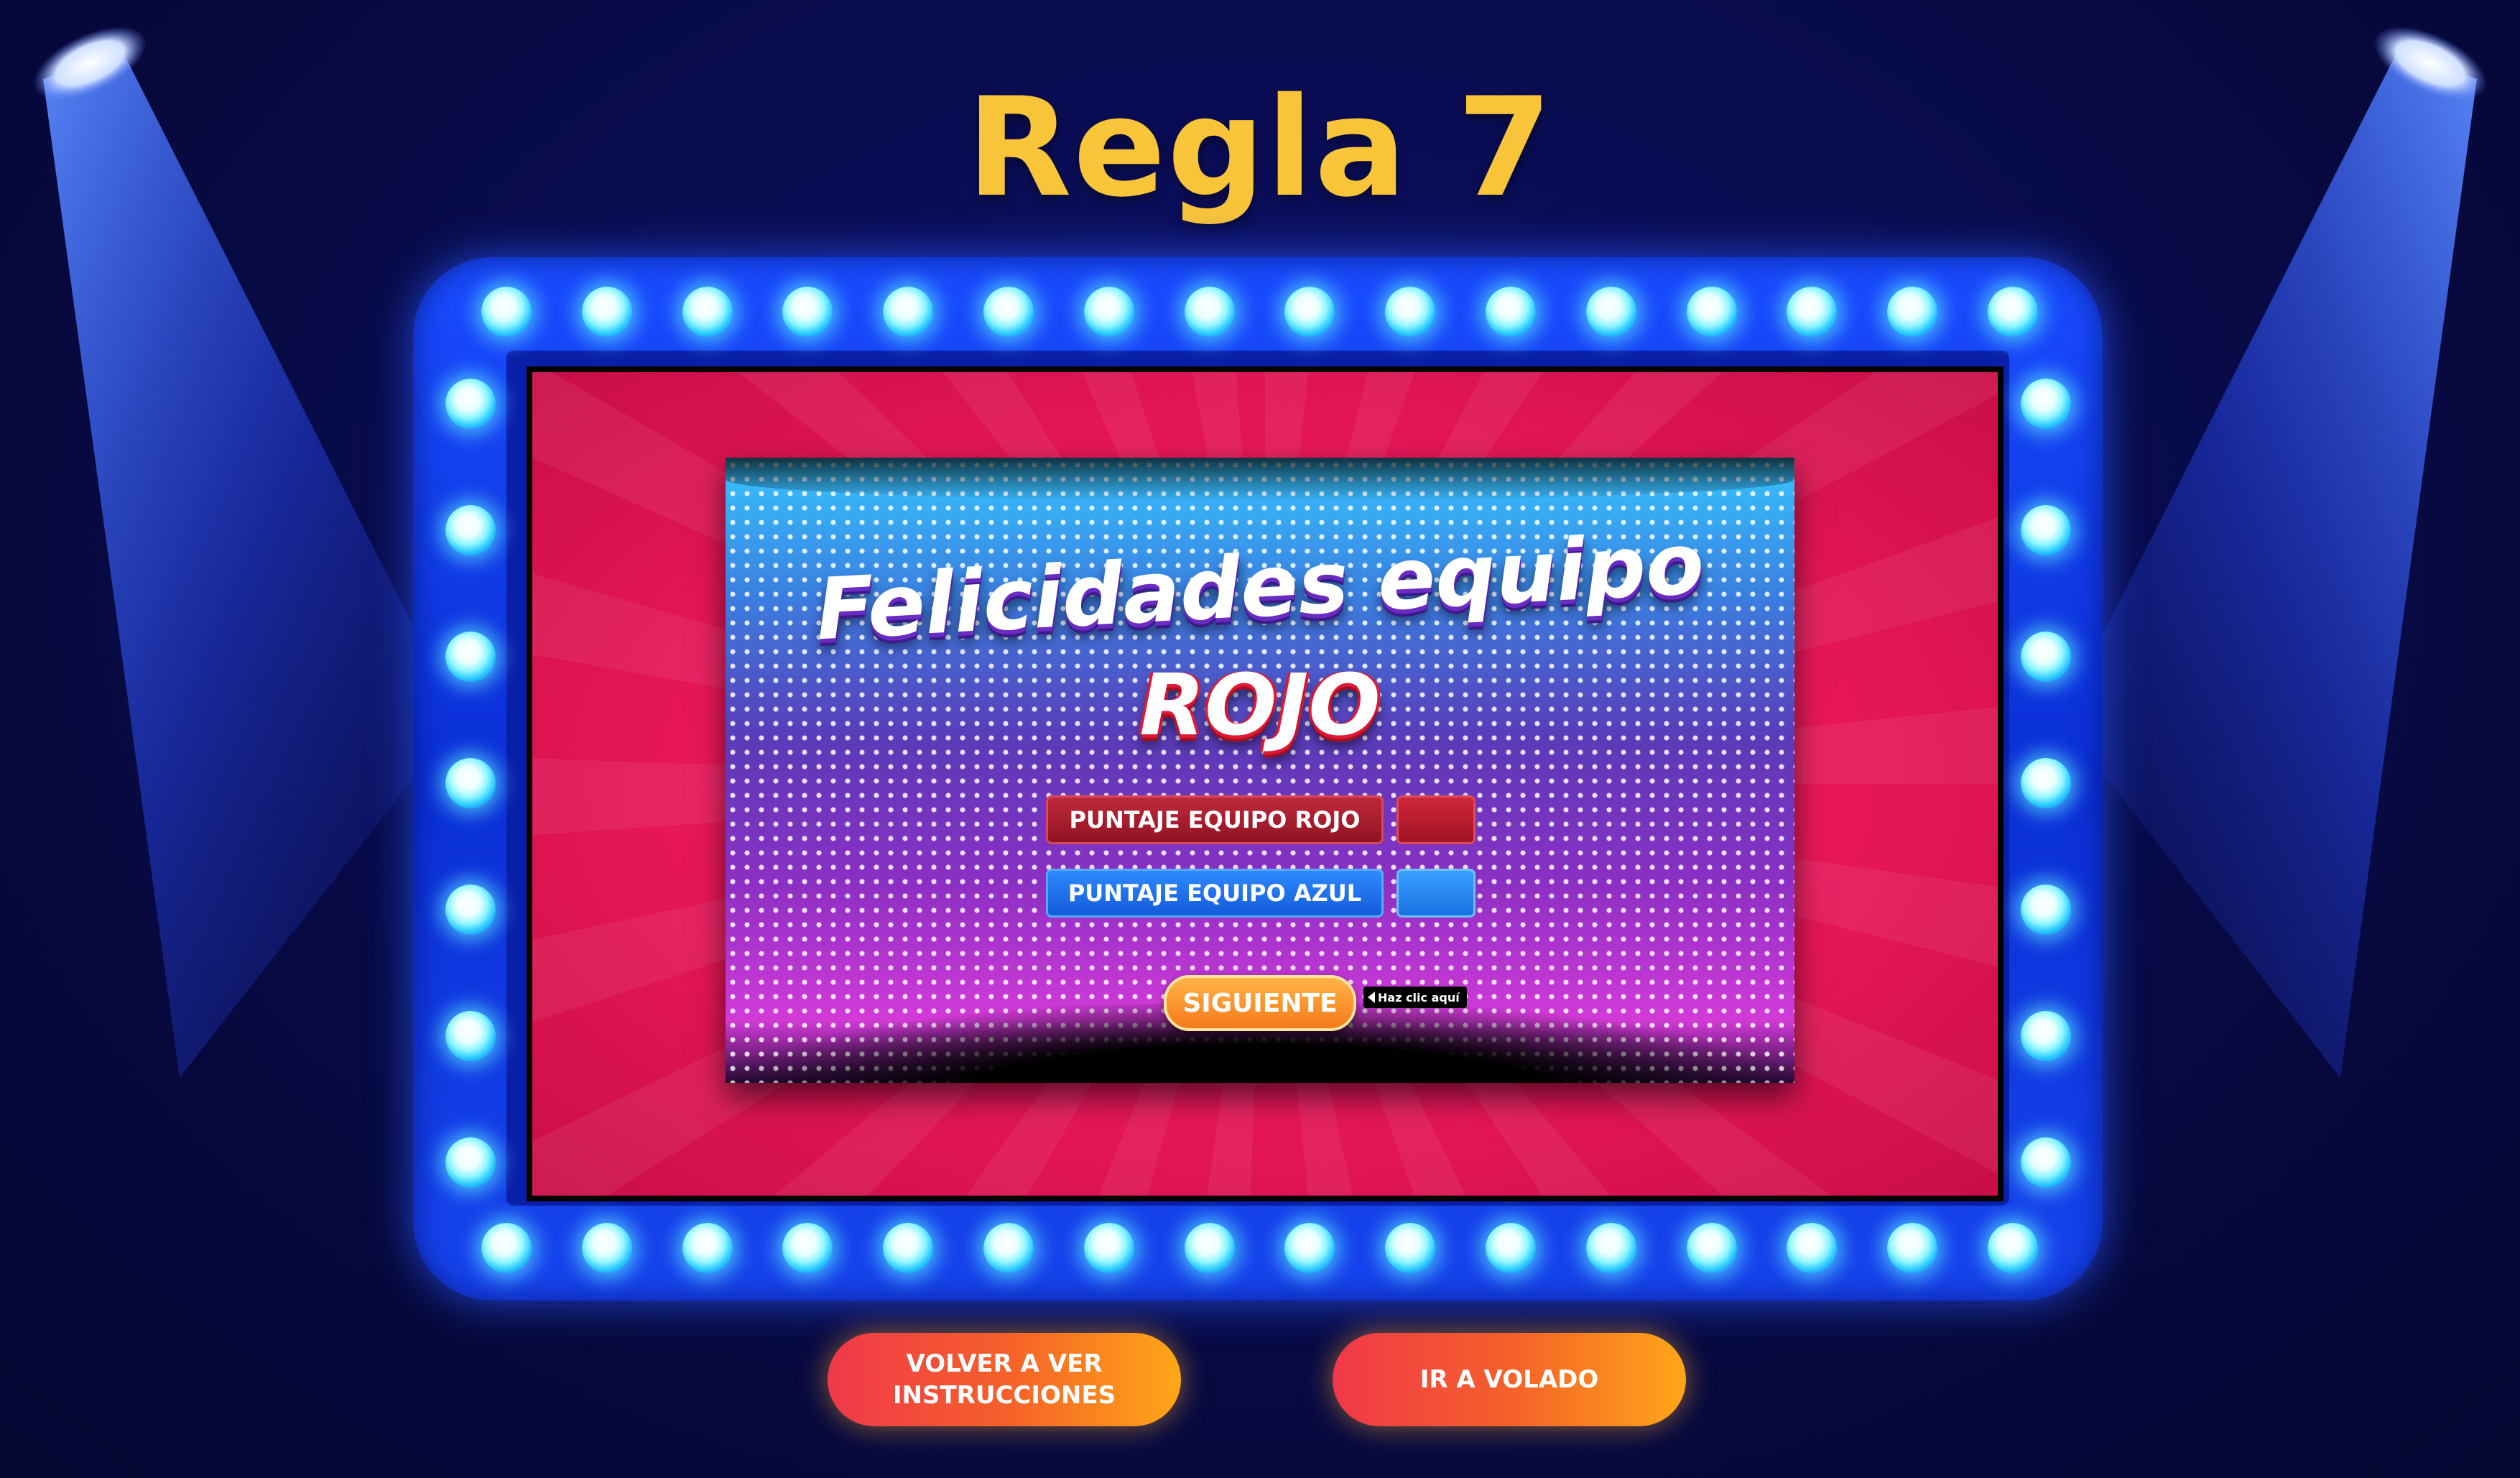 The height and width of the screenshot is (1478, 2520). What do you see at coordinates (1371, 997) in the screenshot?
I see `hint-arrow-icon` at bounding box center [1371, 997].